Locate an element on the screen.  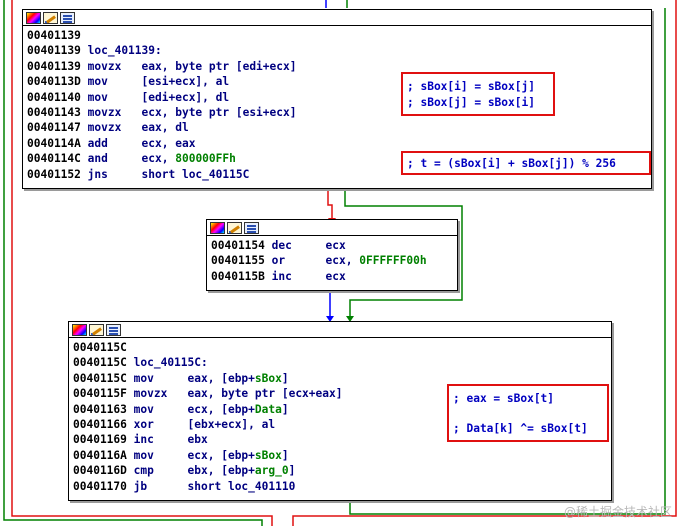
code-line: 00401139 loc_401139: is located at coordinates (339, 50).